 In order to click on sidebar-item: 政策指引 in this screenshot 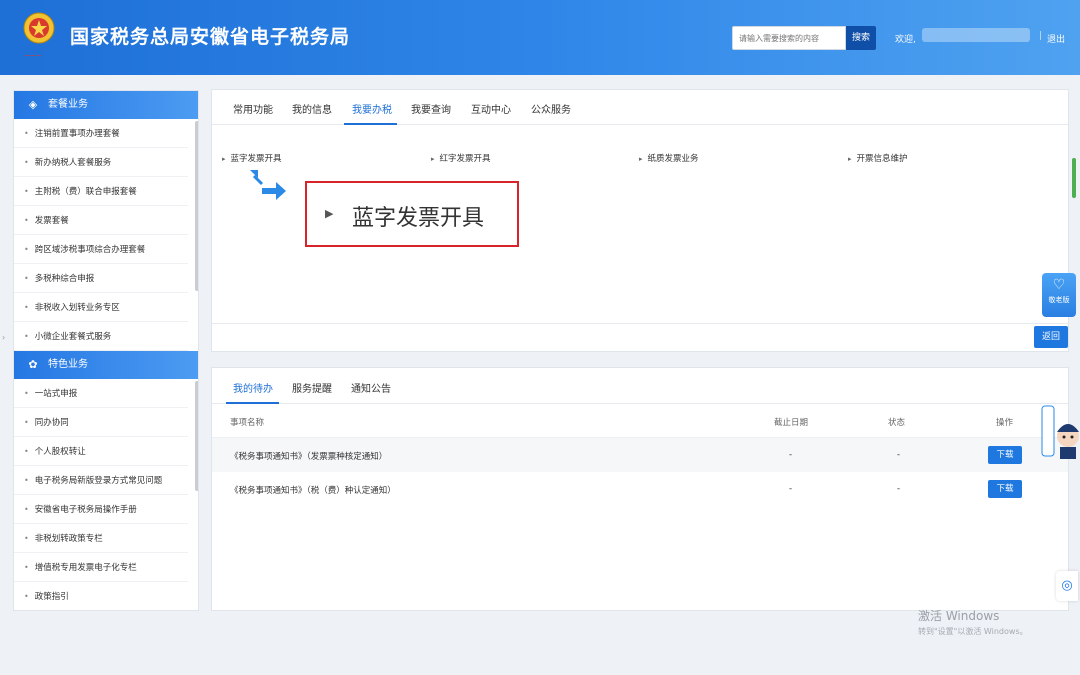, I will do `click(101, 596)`.